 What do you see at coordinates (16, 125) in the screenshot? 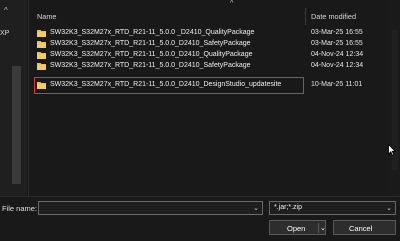
I see `navigation-scrollbar` at bounding box center [16, 125].